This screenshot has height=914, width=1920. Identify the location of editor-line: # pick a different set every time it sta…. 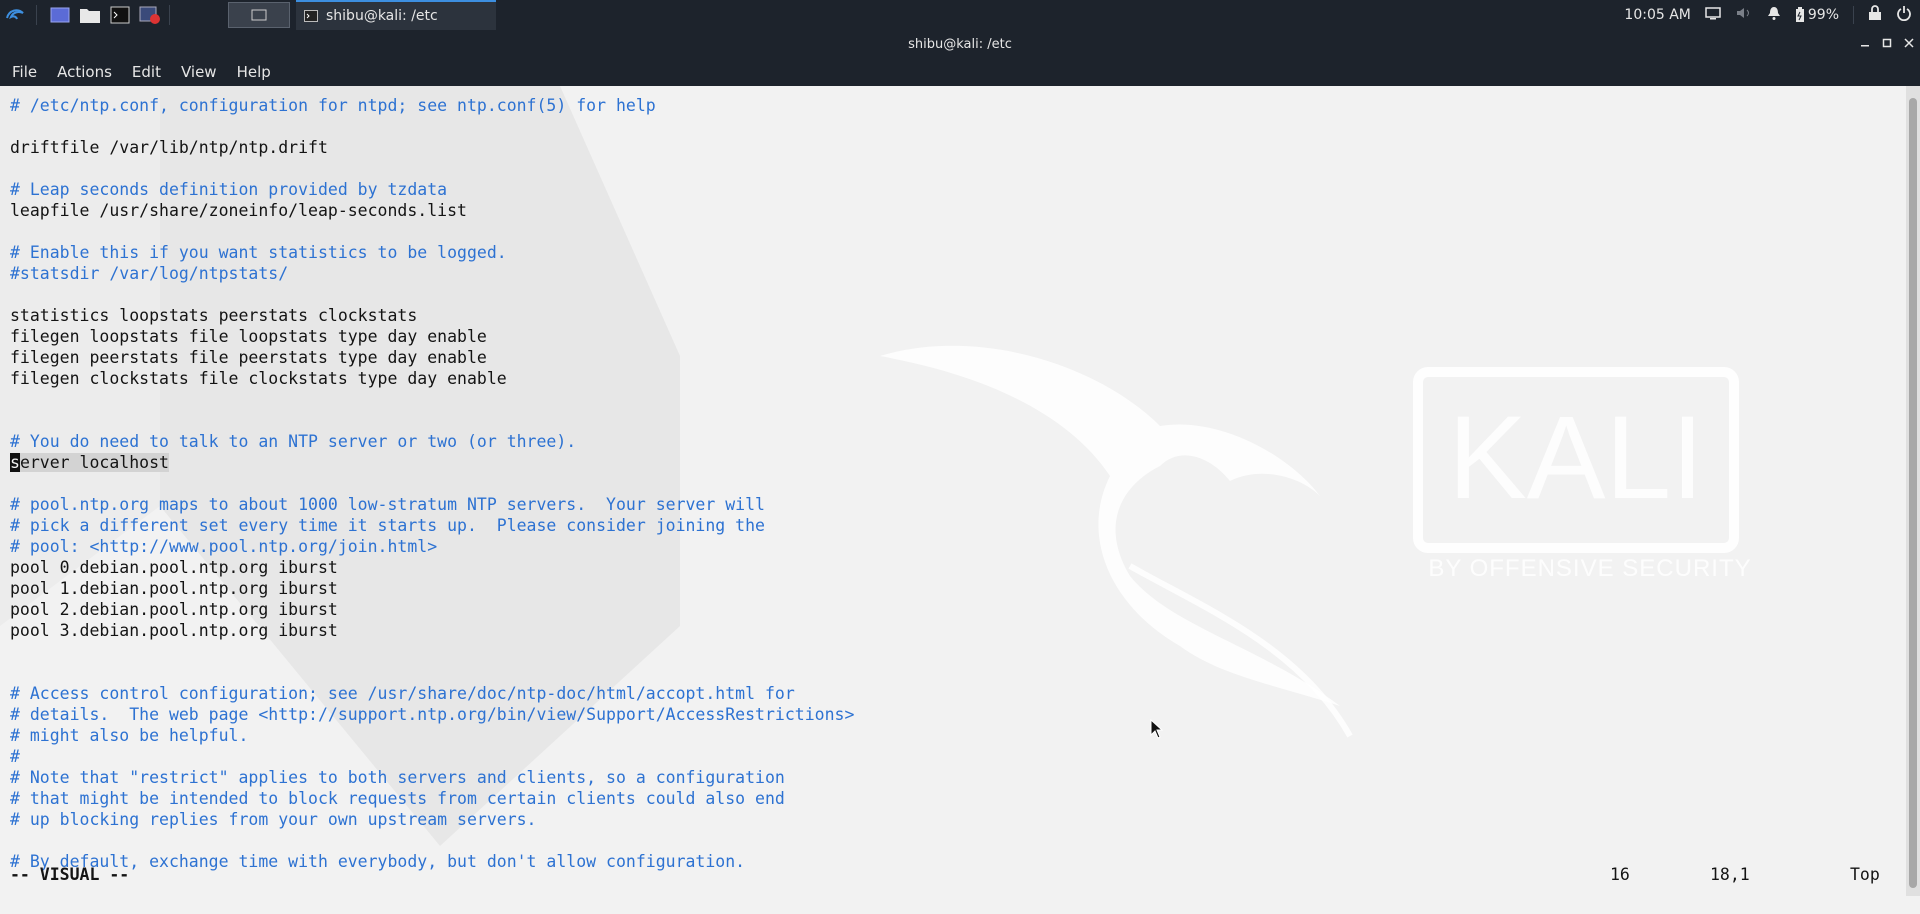
(432, 525).